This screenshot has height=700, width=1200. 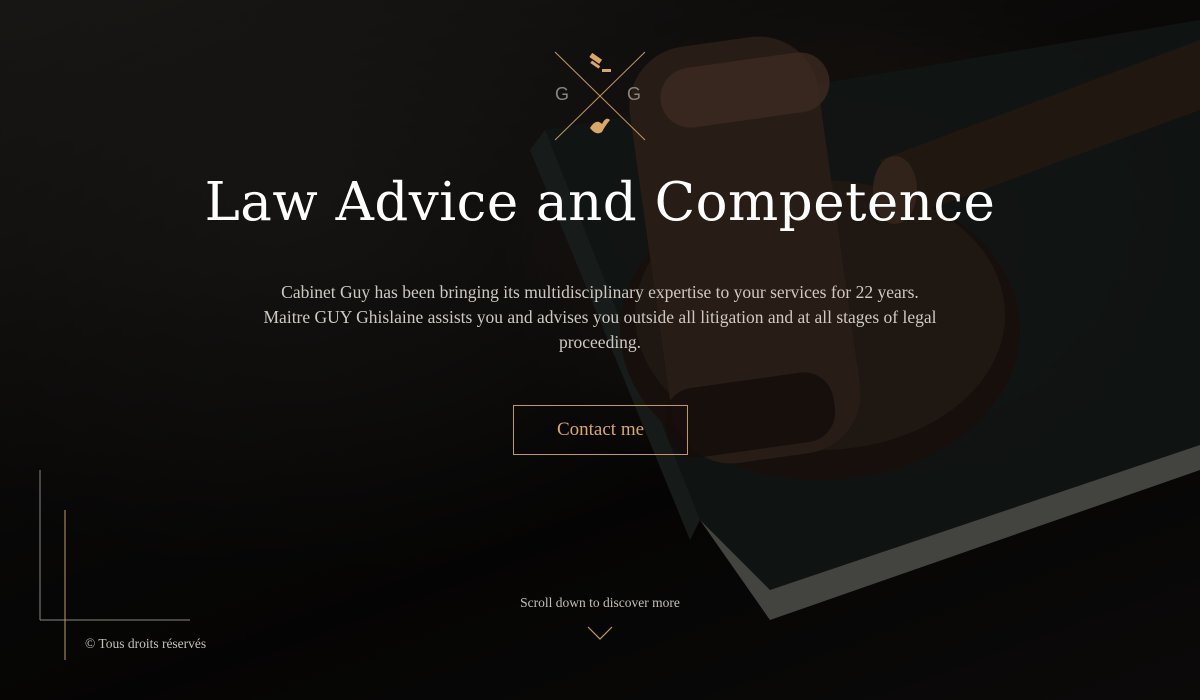 What do you see at coordinates (146, 643) in the screenshot?
I see `copyright-text: © Tous droits réservés` at bounding box center [146, 643].